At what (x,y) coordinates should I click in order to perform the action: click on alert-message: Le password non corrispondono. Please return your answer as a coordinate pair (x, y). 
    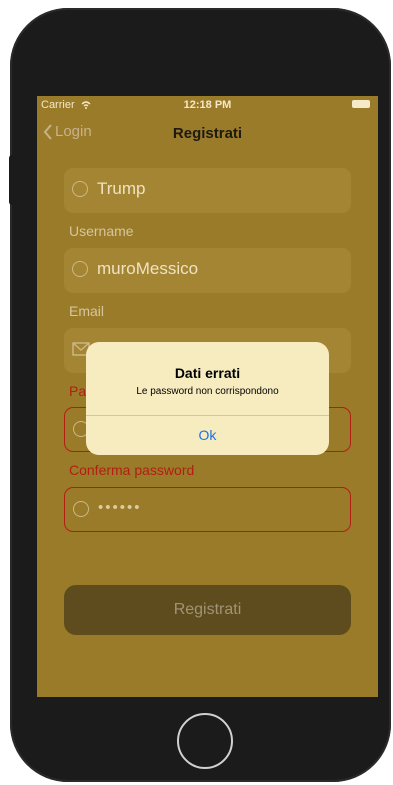
    Looking at the image, I should click on (207, 391).